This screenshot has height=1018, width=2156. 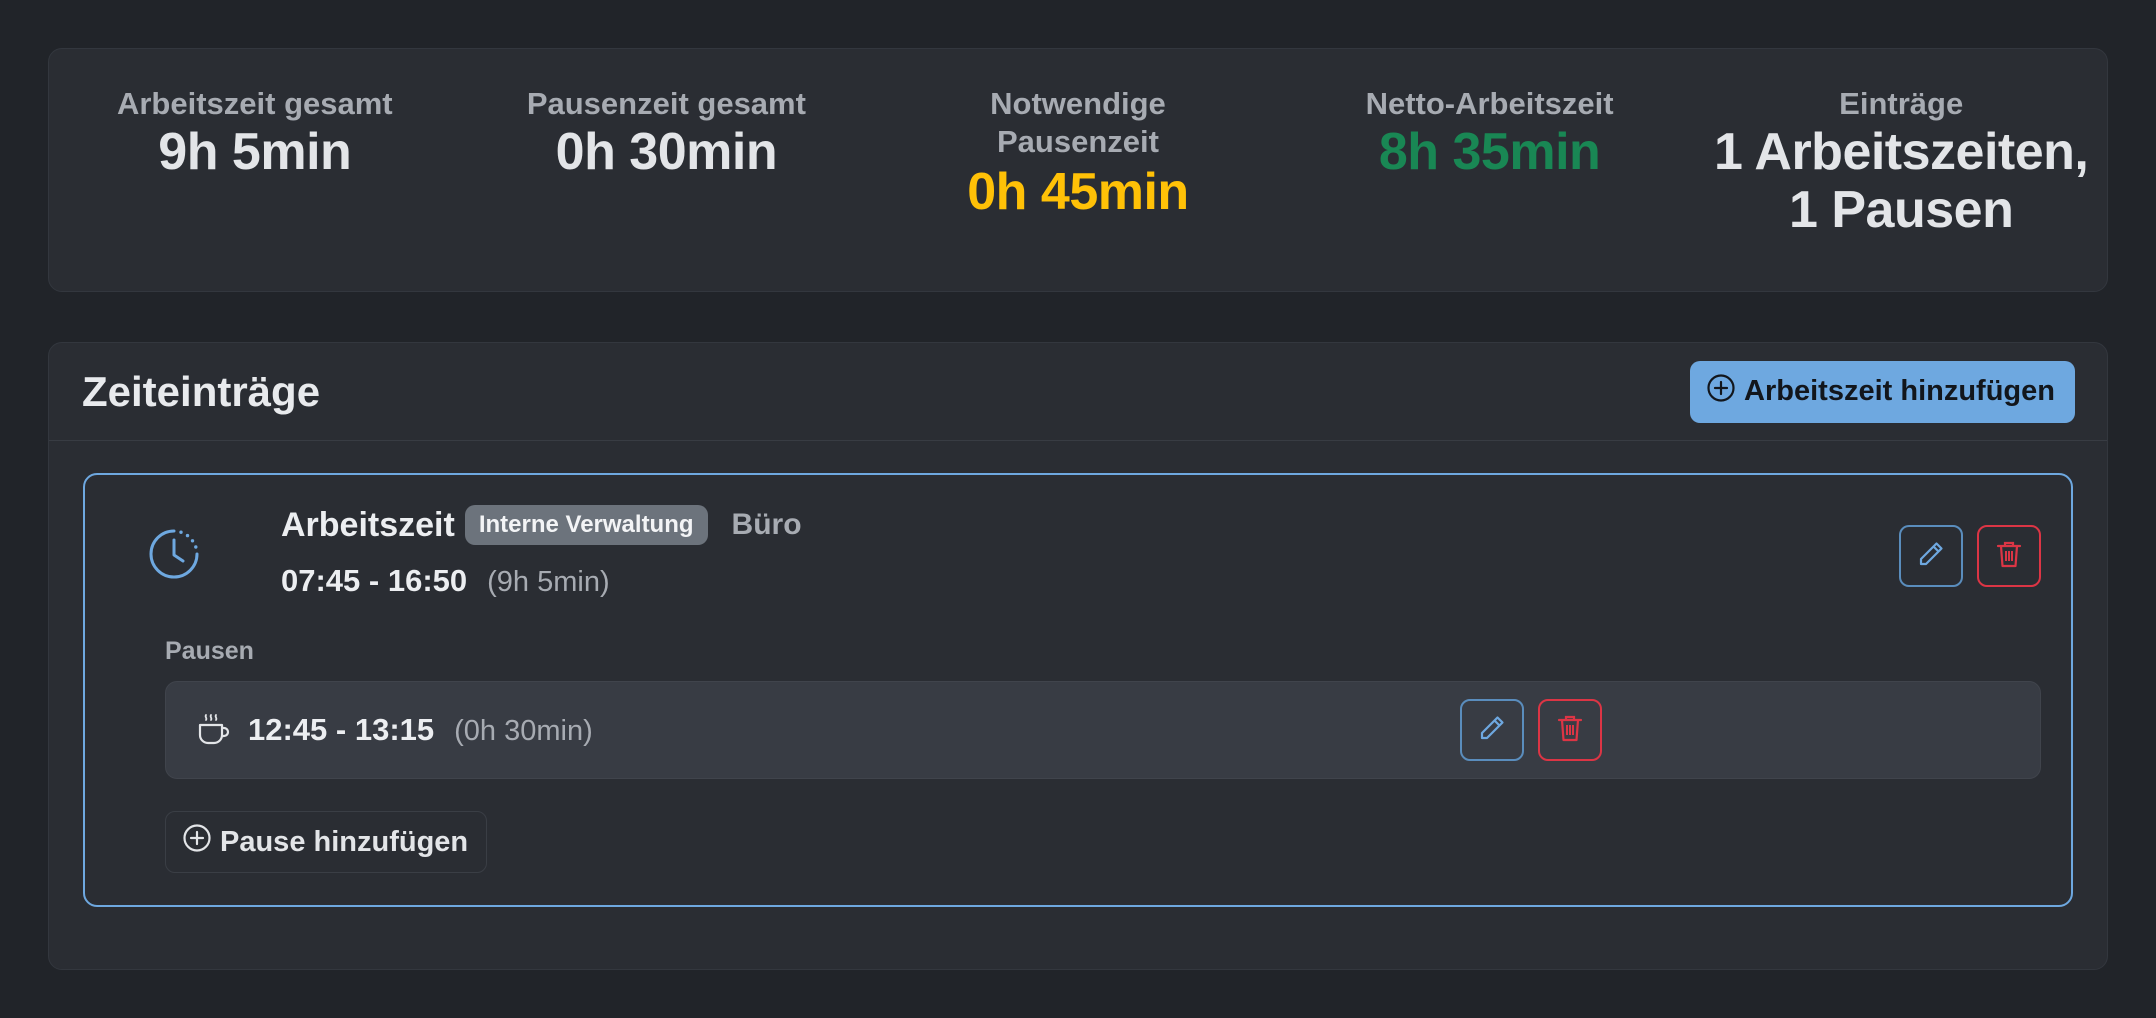 What do you see at coordinates (1489, 103) in the screenshot?
I see `stat-label: Netto-Arbeitszeit` at bounding box center [1489, 103].